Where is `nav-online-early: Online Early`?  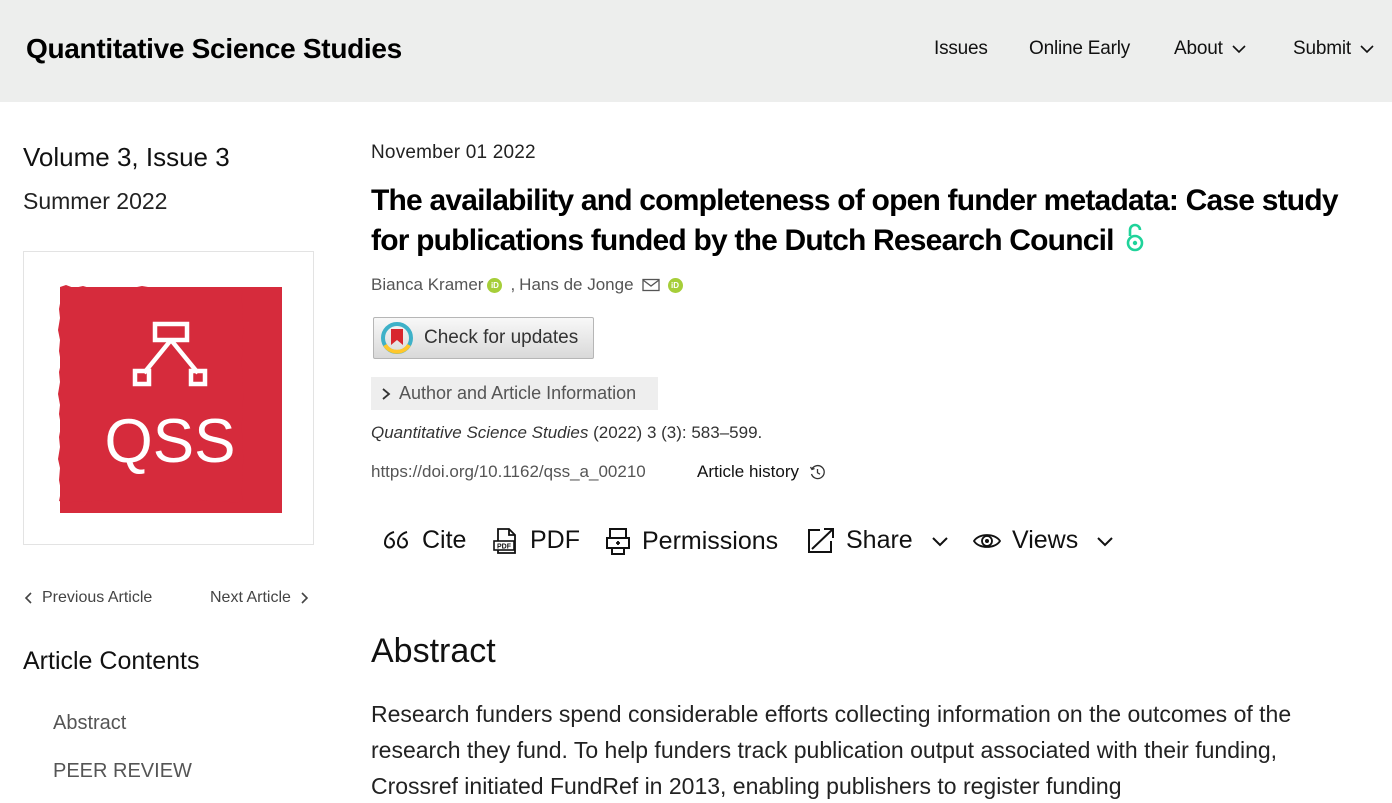 nav-online-early: Online Early is located at coordinates (1079, 49).